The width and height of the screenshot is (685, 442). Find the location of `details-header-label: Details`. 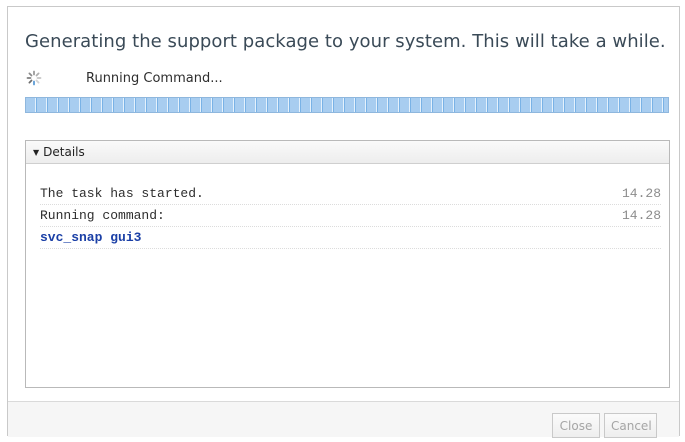

details-header-label: Details is located at coordinates (64, 152).